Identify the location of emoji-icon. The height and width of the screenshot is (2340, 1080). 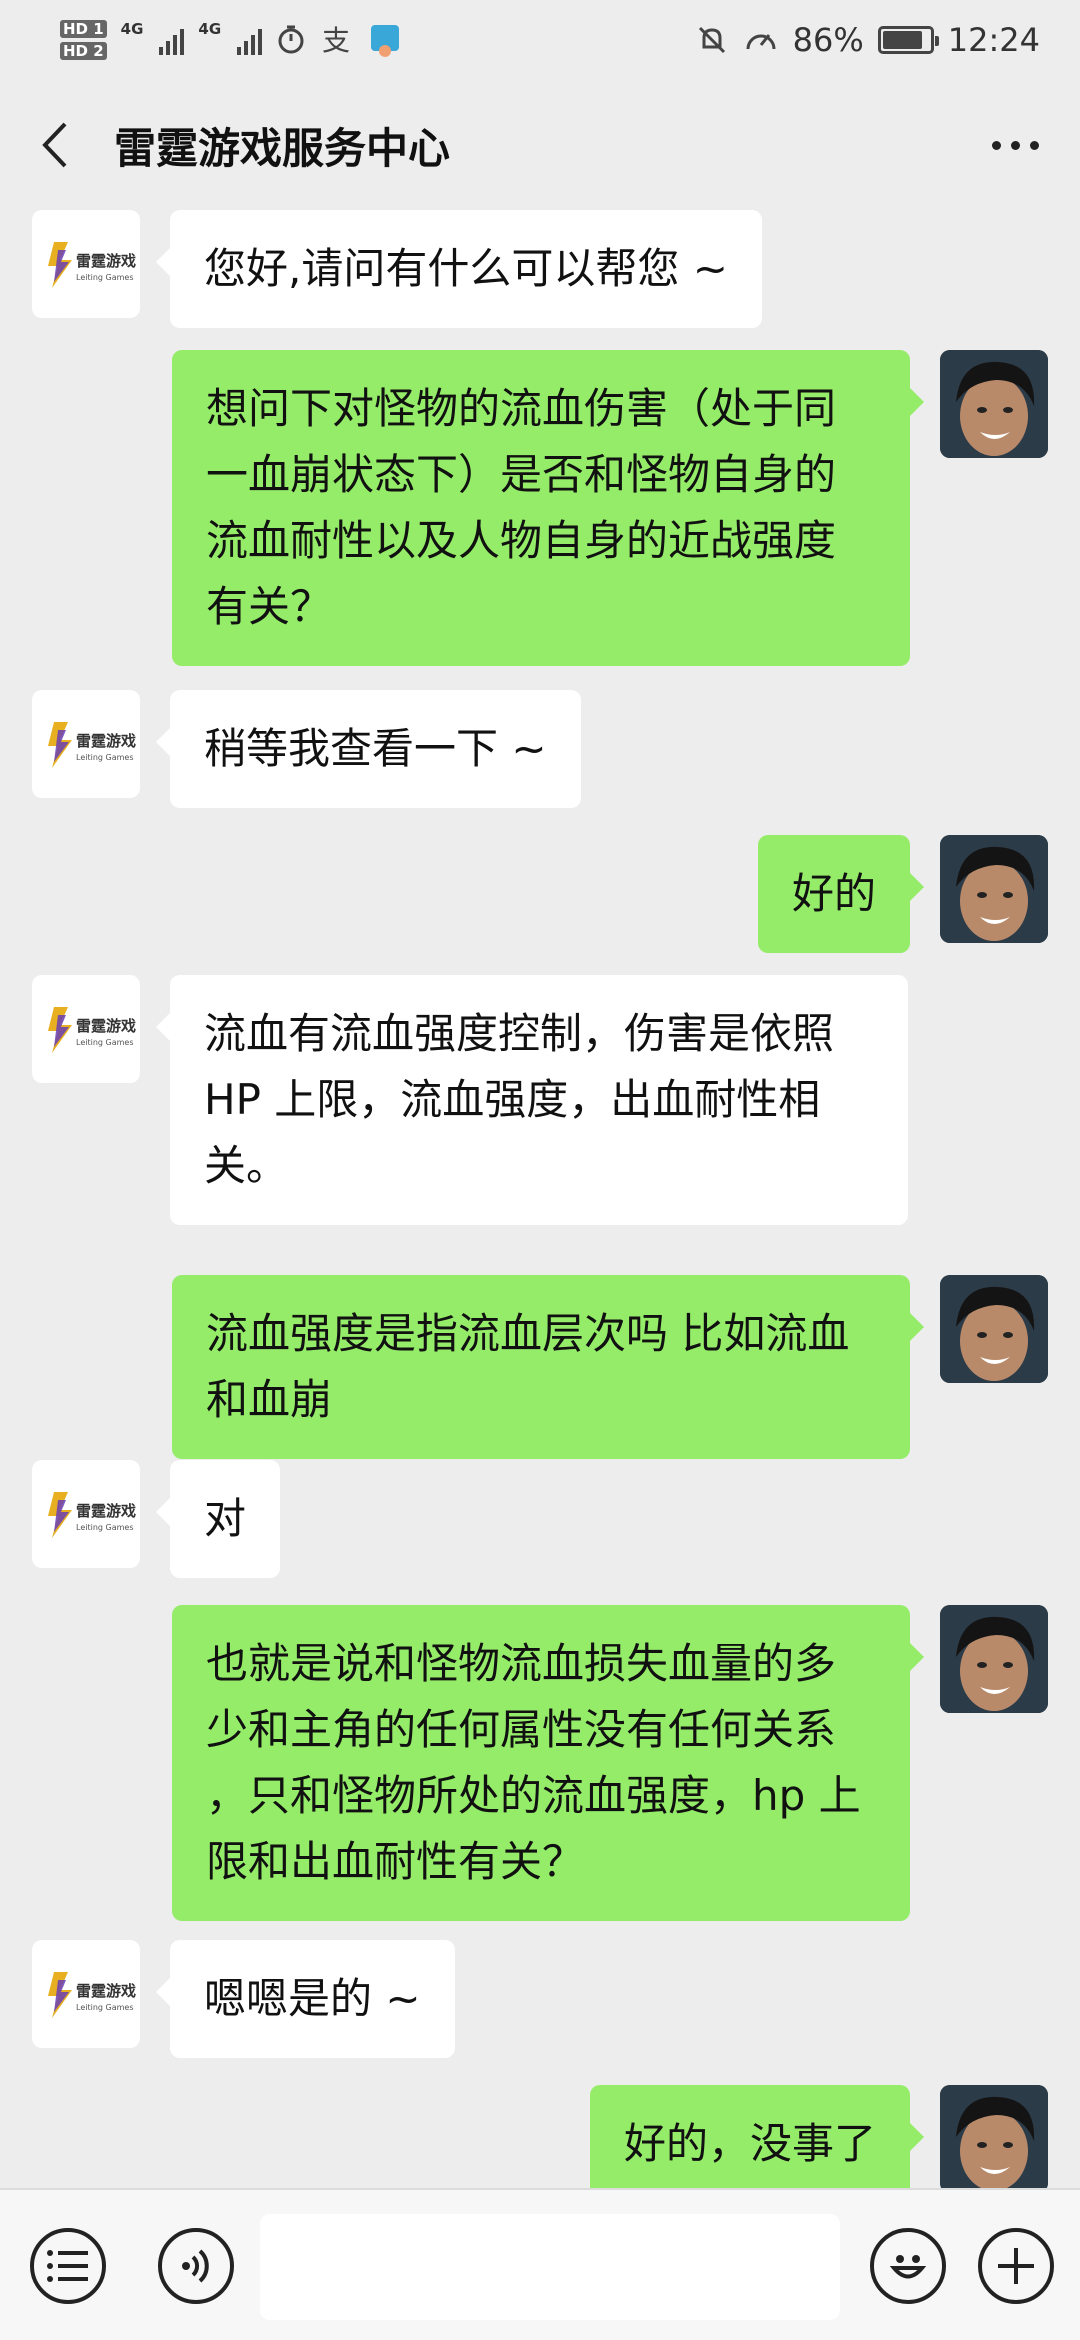
(908, 2267).